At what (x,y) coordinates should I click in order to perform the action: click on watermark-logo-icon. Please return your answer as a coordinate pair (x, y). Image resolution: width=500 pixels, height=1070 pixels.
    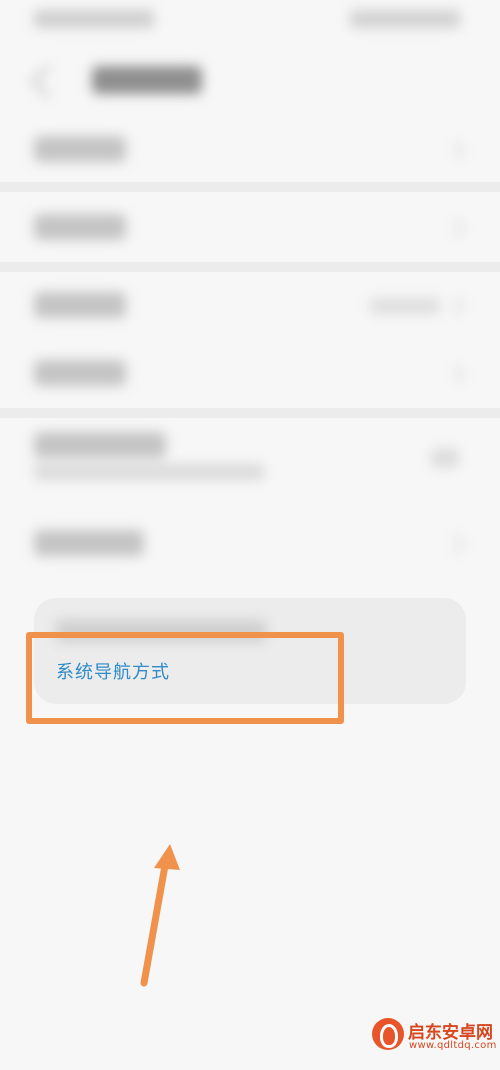
    Looking at the image, I should click on (388, 1034).